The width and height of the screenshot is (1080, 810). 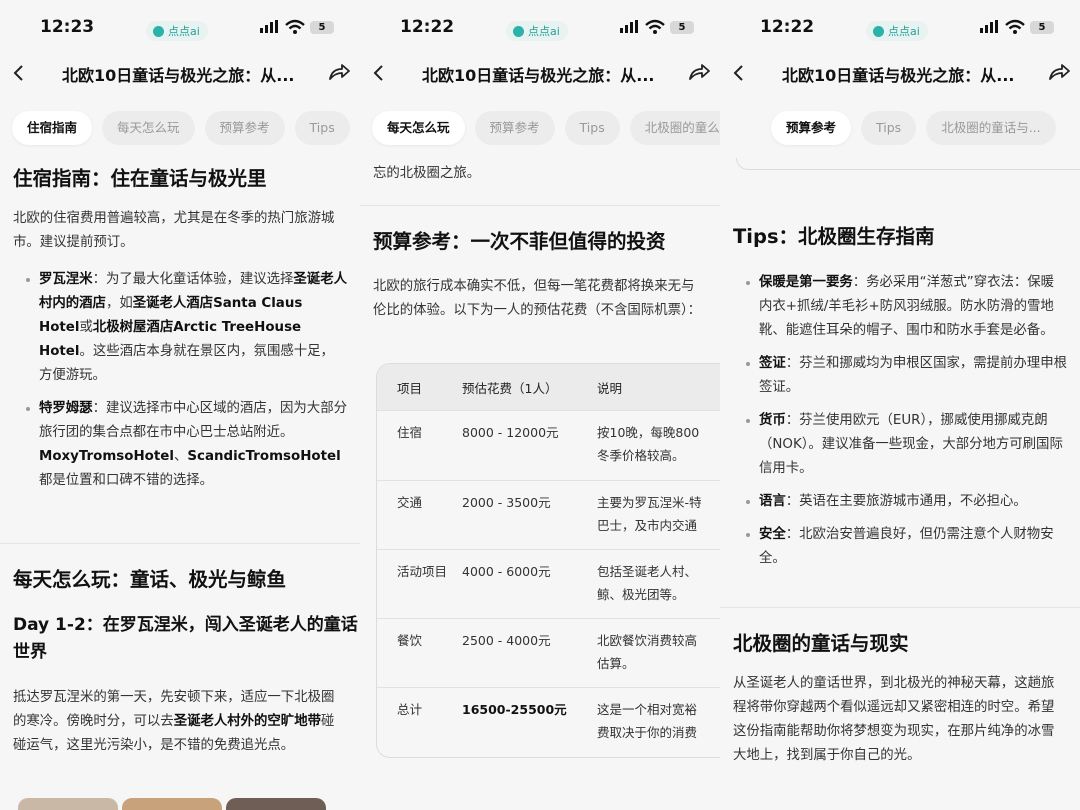 I want to click on cell-cost: 16500-25500元, so click(x=514, y=709).